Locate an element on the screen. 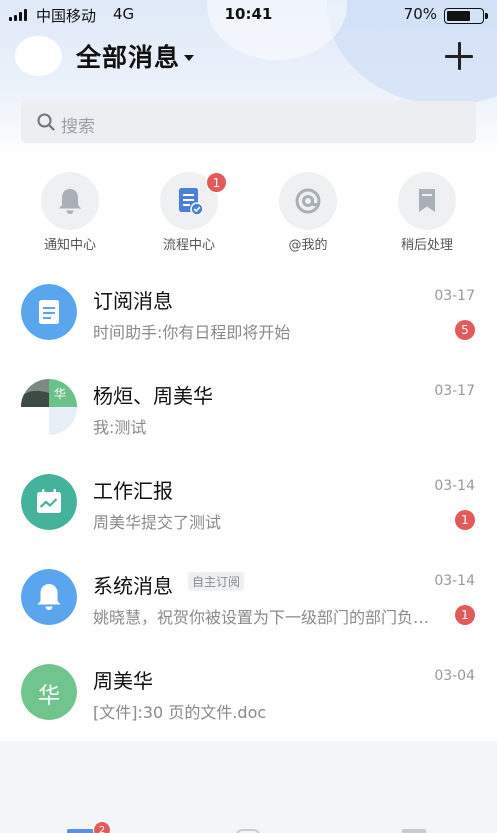 This screenshot has height=833, width=497. process-later-button is located at coordinates (427, 201).